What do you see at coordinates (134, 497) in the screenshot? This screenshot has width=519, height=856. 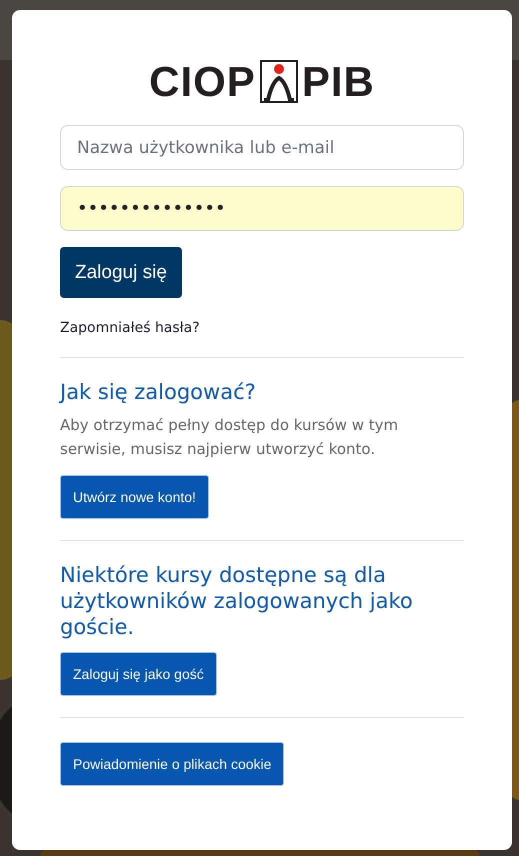 I see `create-account-button: Utwórz nowe konto!` at bounding box center [134, 497].